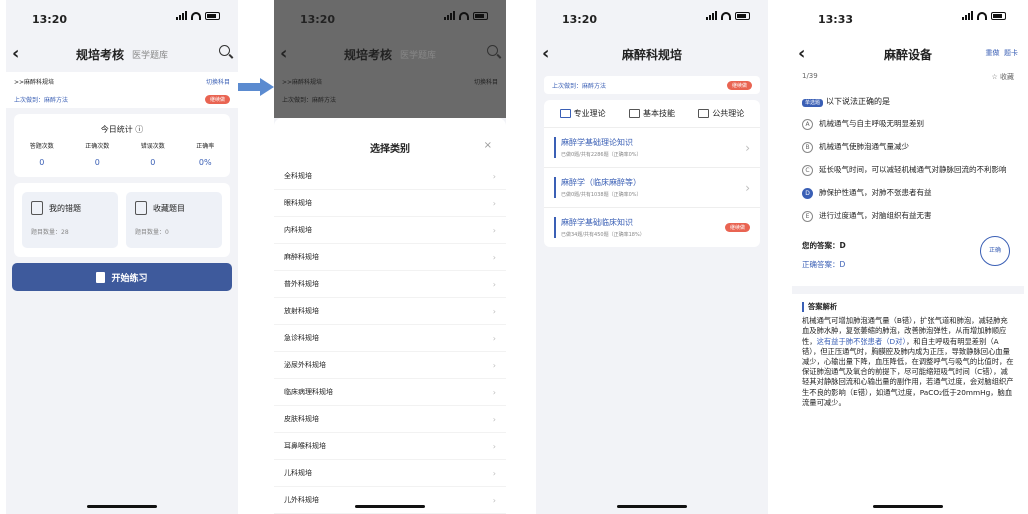  I want to click on category-option: 儿科规培 ›, so click(390, 473).